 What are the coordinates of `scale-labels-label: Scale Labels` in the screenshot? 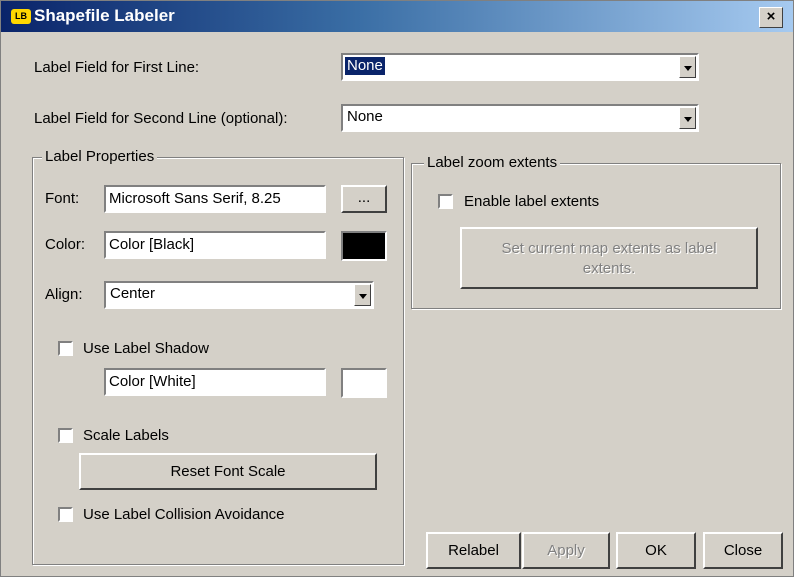 It's located at (126, 436).